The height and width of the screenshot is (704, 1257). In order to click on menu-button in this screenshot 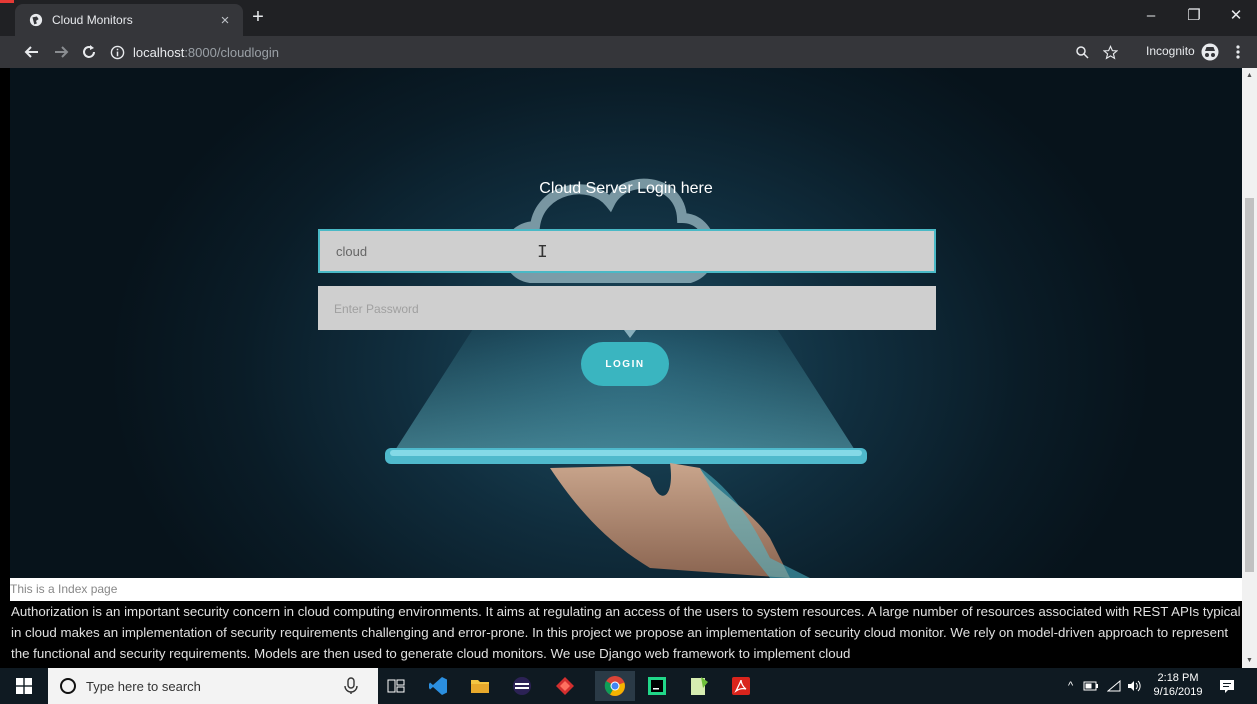, I will do `click(1238, 52)`.